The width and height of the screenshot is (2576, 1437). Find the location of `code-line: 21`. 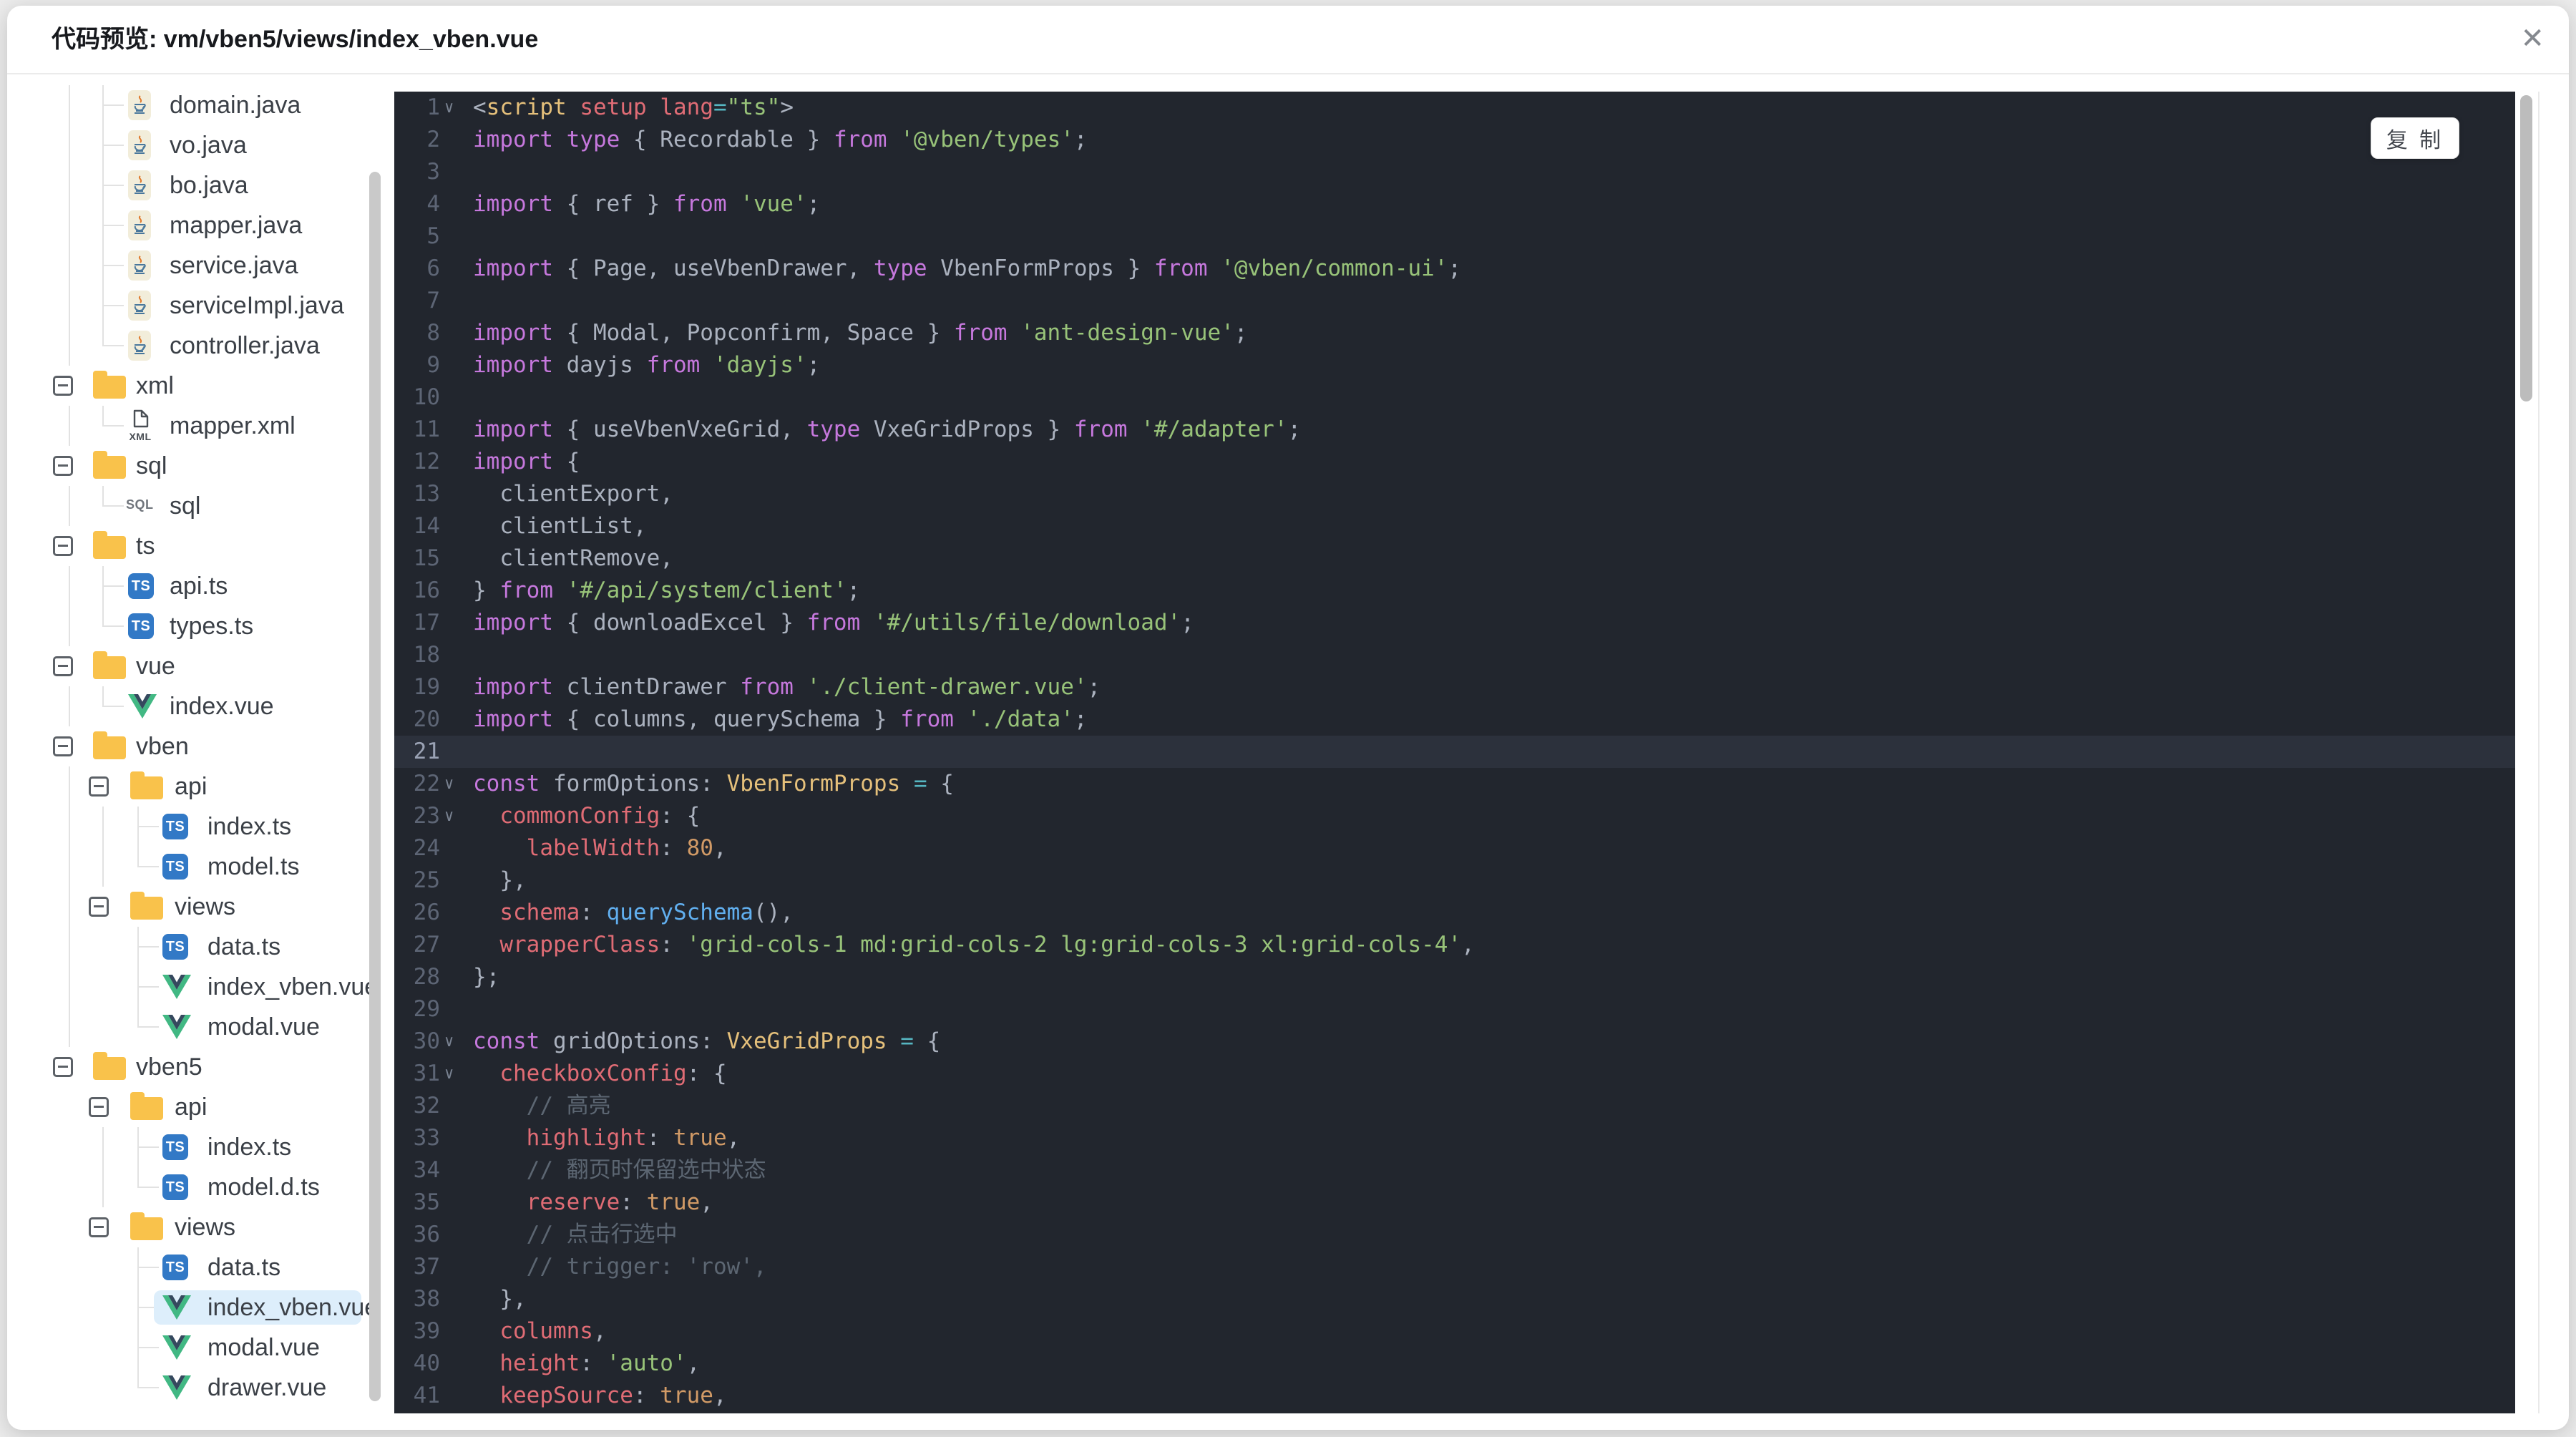

code-line: 21 is located at coordinates (1454, 752).